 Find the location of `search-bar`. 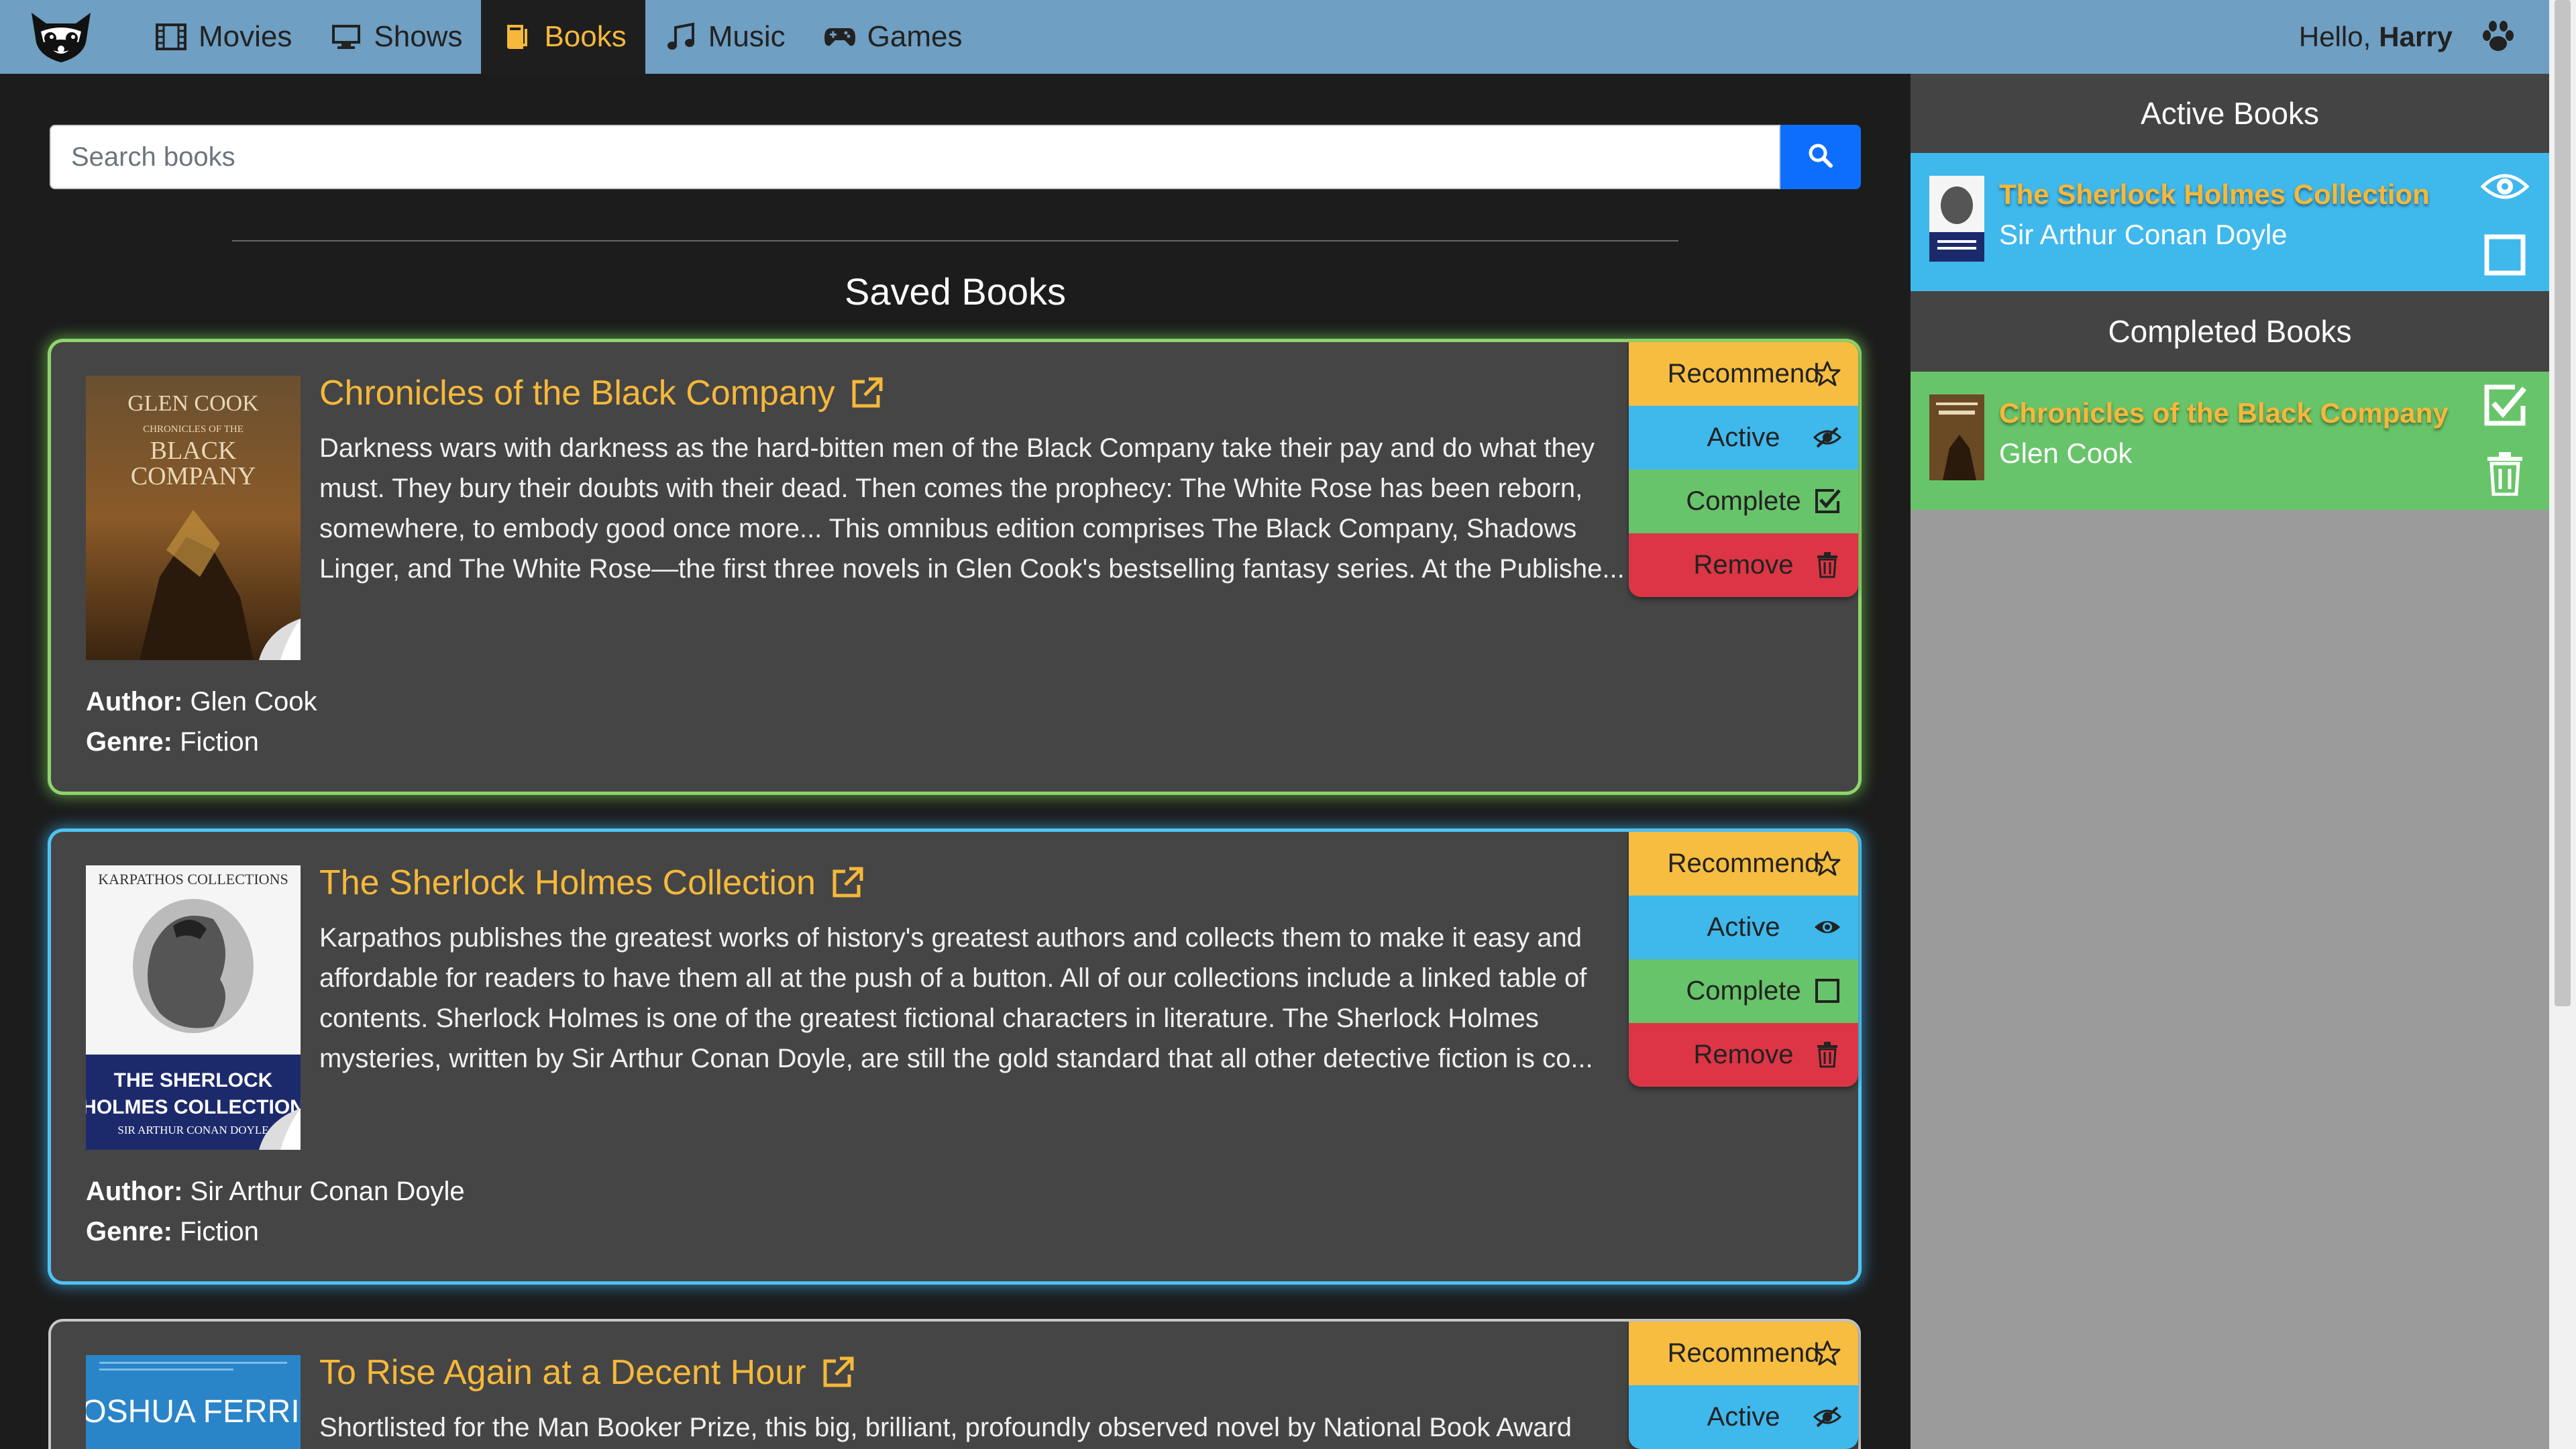

search-bar is located at coordinates (955, 157).